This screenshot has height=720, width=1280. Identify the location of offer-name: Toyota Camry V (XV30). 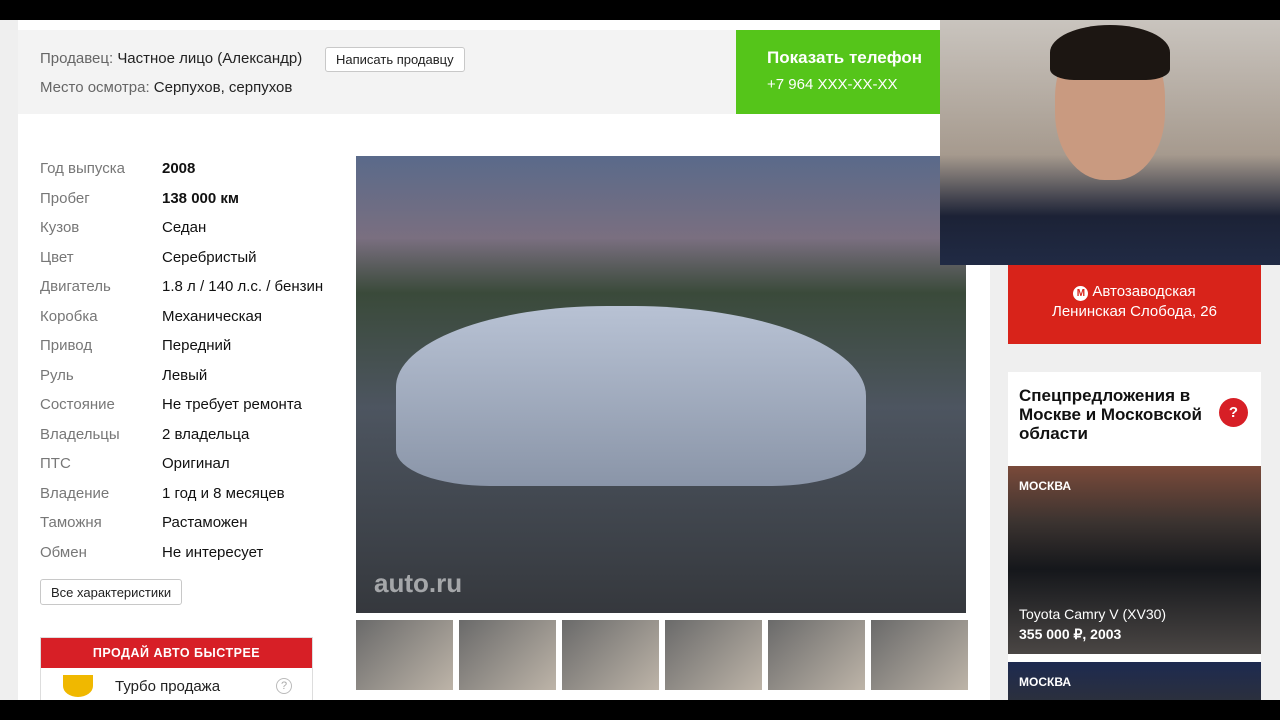
(1093, 614).